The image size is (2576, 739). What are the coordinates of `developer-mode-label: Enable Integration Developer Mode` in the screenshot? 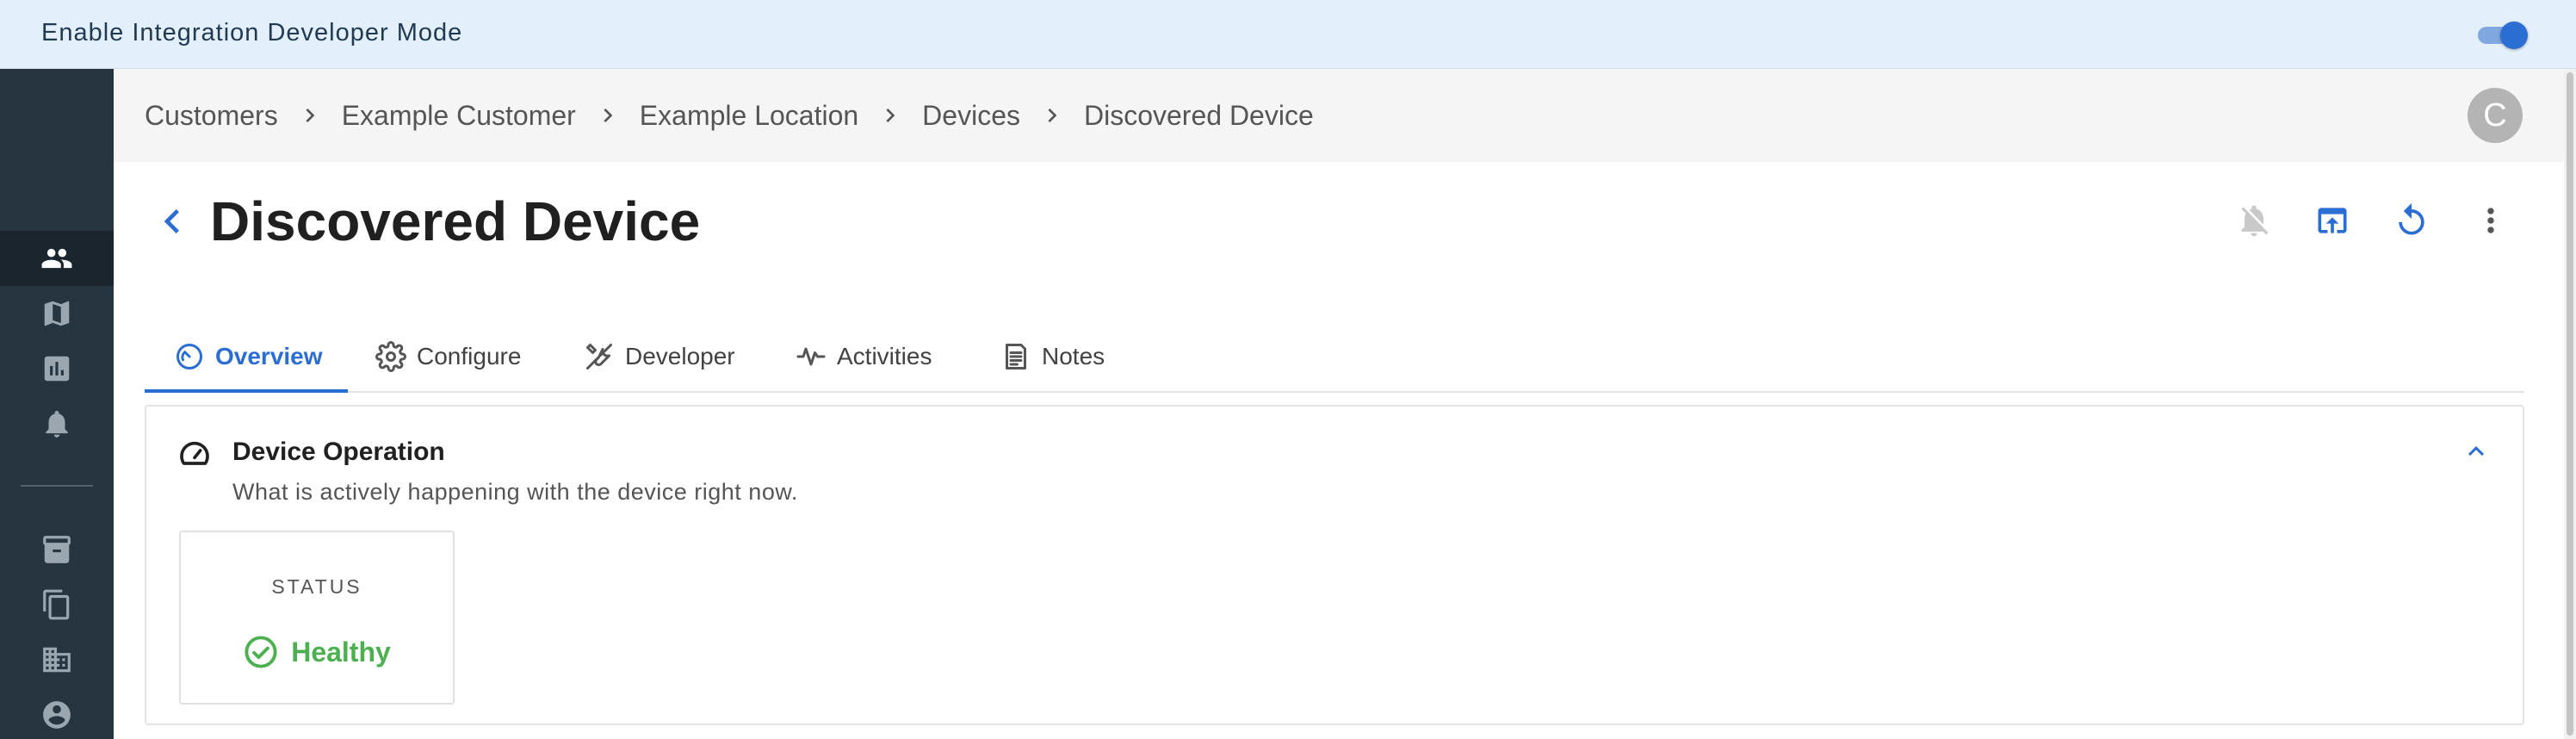 It's located at (252, 33).